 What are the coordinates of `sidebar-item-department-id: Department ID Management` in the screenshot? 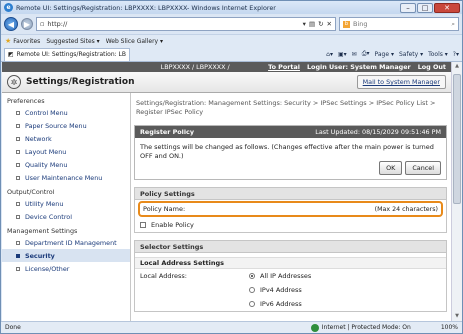 It's located at (66, 242).